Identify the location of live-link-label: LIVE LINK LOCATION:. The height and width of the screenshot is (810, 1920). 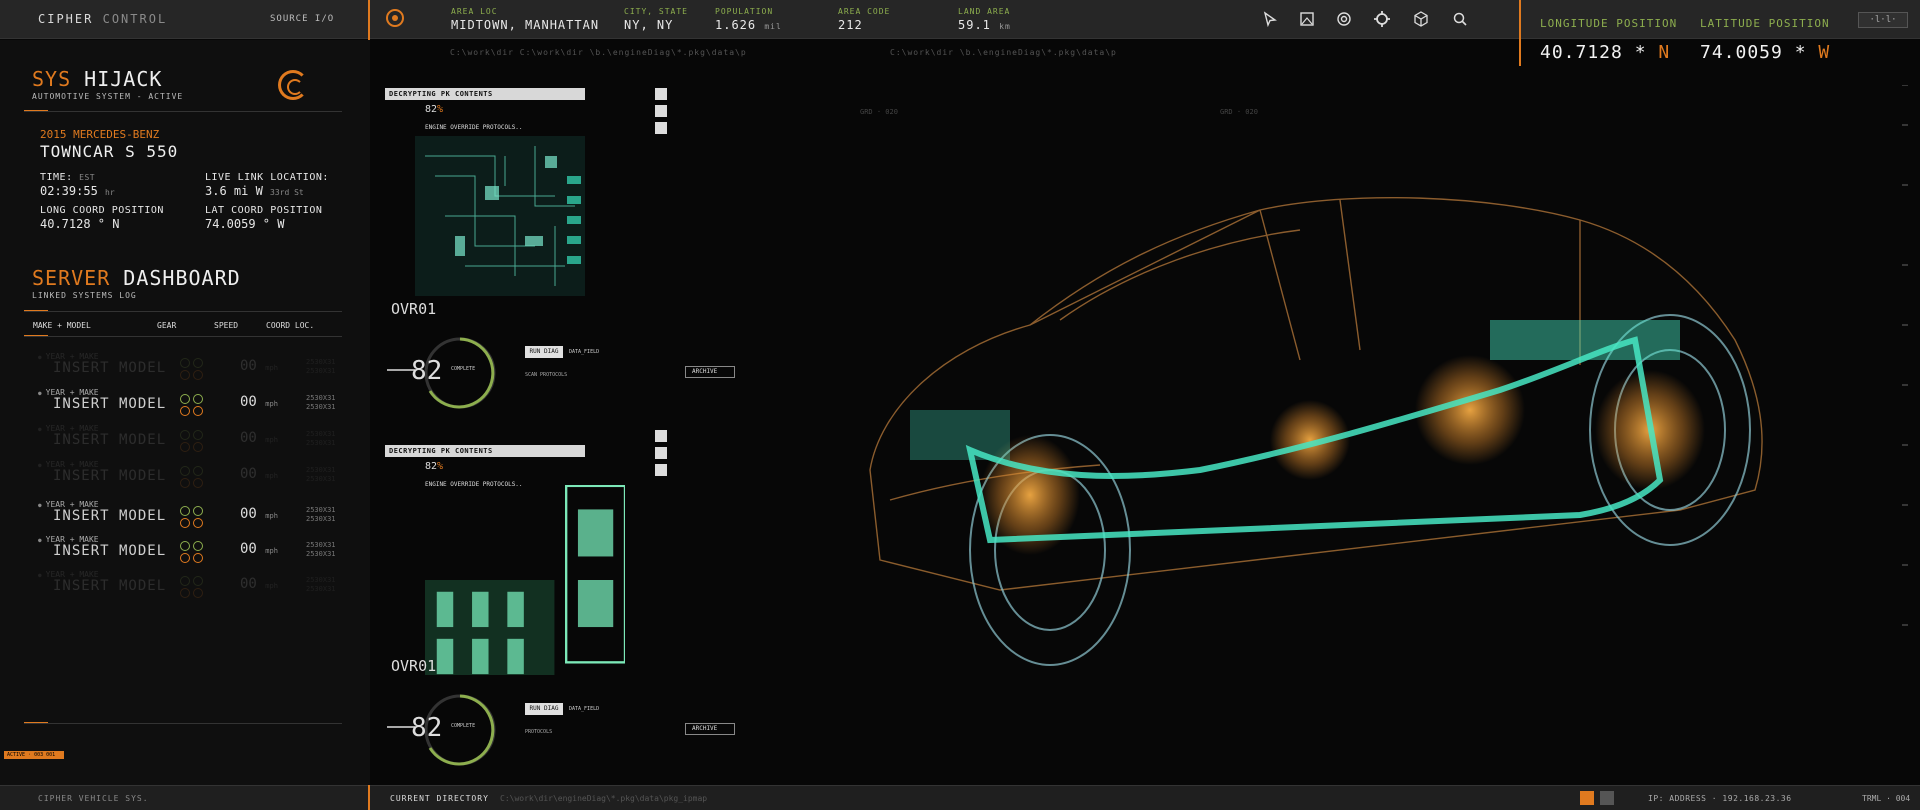
(267, 177).